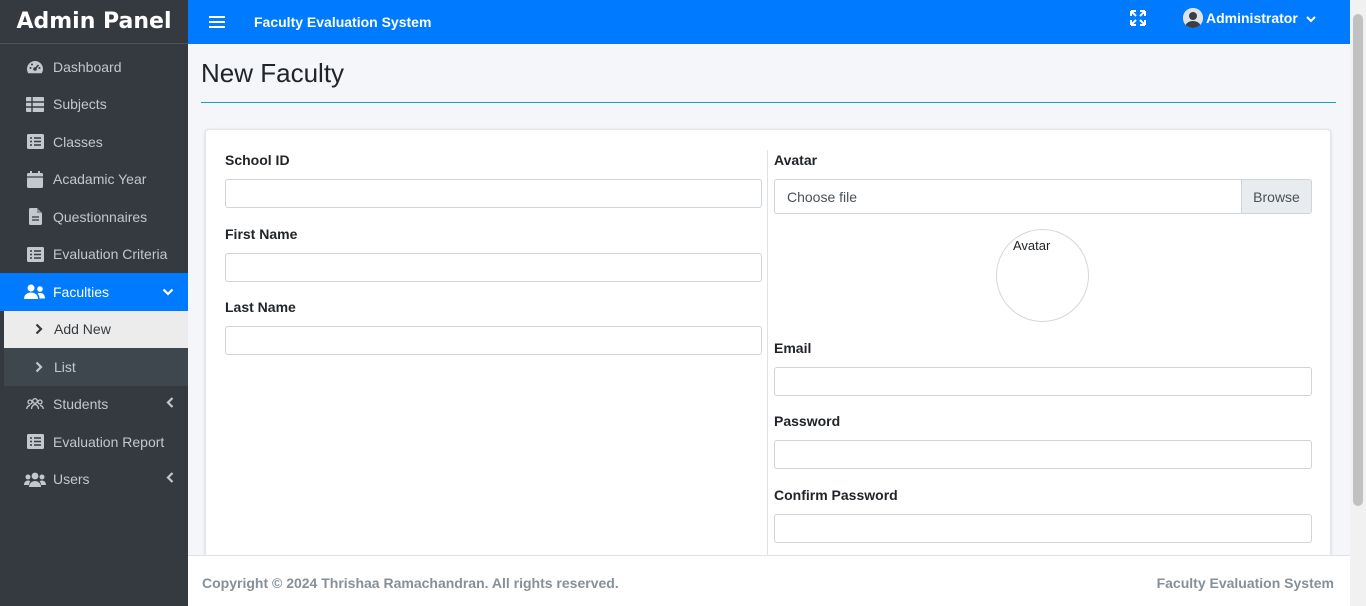 The height and width of the screenshot is (606, 1366). What do you see at coordinates (1358, 303) in the screenshot?
I see `page-scrollbar` at bounding box center [1358, 303].